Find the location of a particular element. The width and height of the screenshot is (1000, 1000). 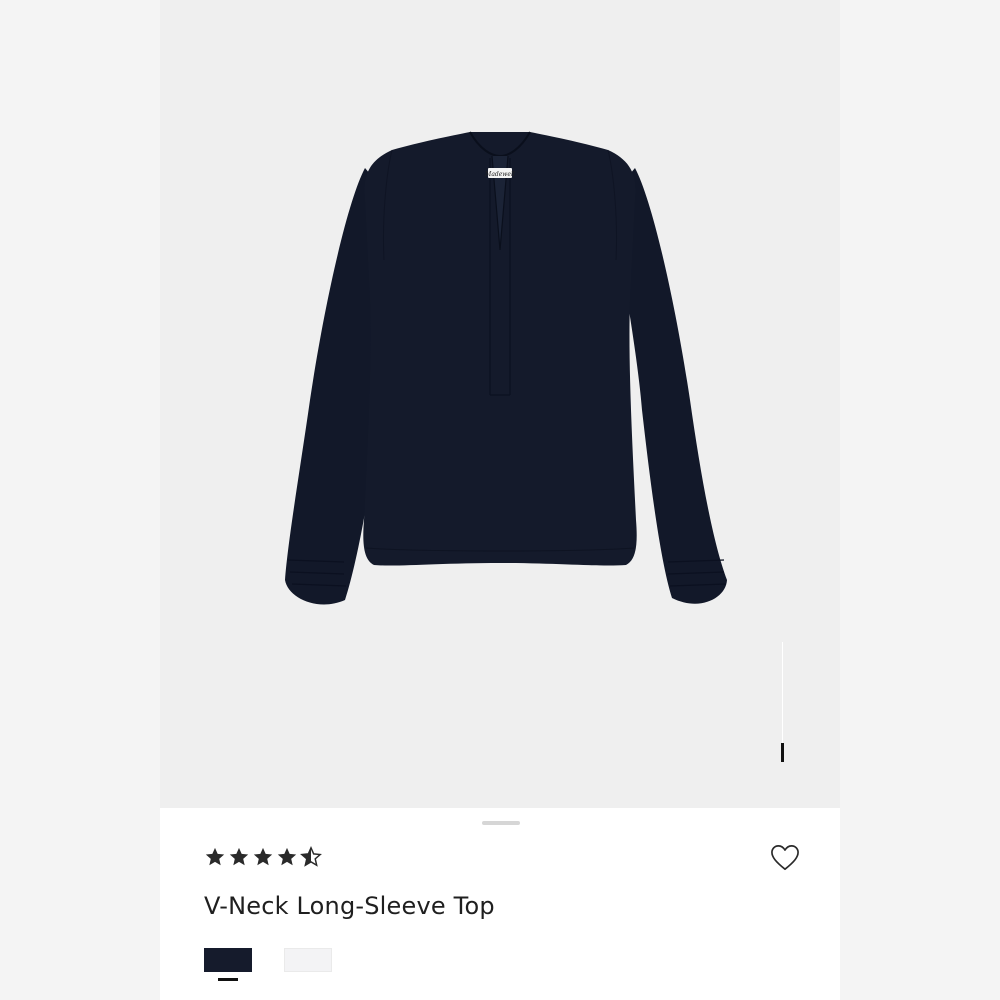

product-info-sheet: V-Neck Long-Sleeve Top is located at coordinates (500, 904).